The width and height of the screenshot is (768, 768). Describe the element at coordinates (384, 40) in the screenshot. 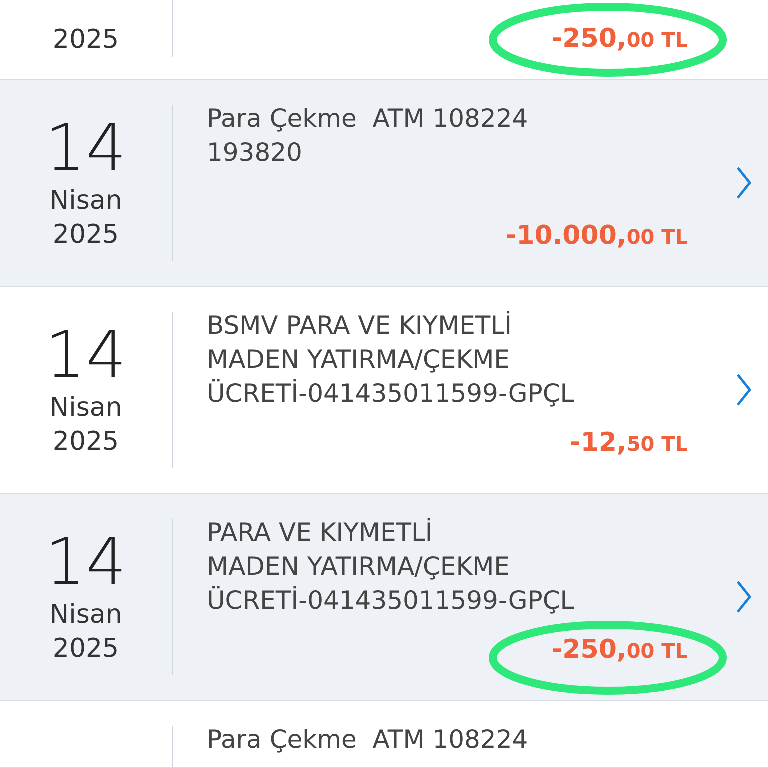

I see `transaction-row: 2025 -250,00 TL` at that location.